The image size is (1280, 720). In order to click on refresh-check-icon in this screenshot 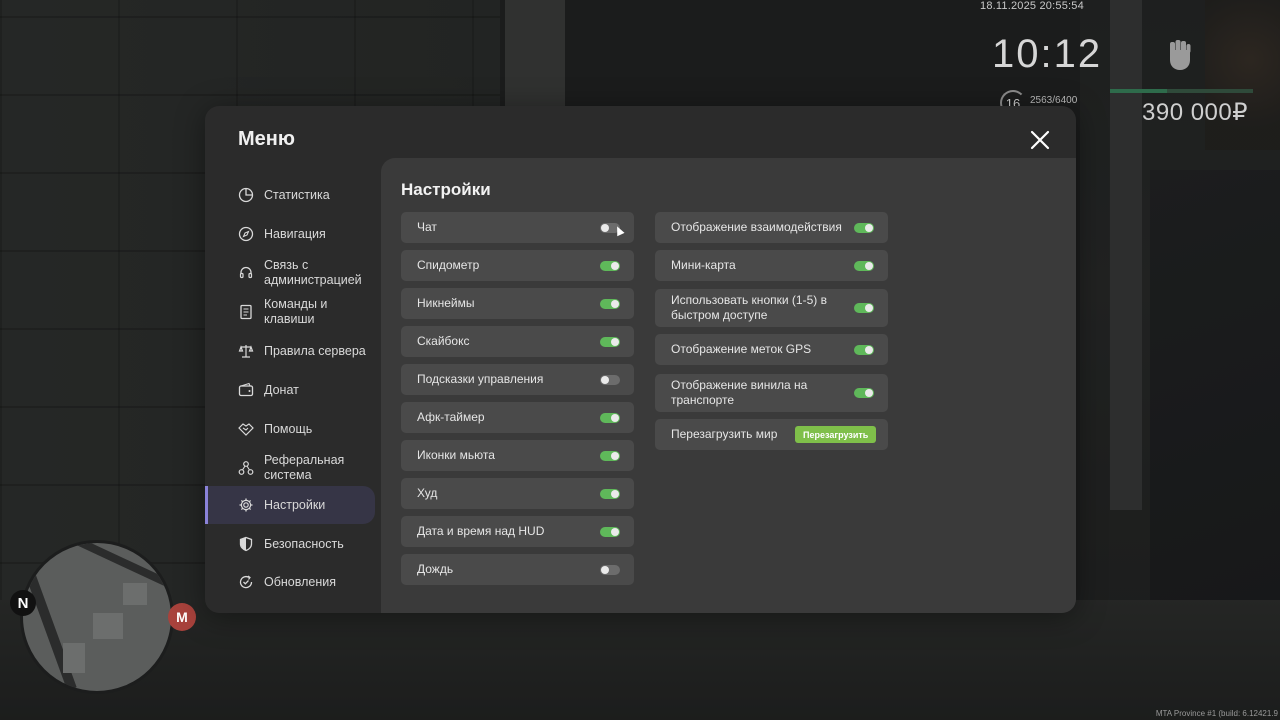, I will do `click(246, 582)`.